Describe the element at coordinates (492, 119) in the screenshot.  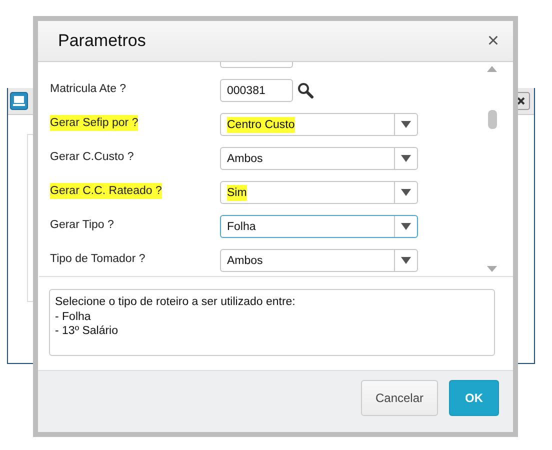
I see `scrollbar-thumb` at that location.